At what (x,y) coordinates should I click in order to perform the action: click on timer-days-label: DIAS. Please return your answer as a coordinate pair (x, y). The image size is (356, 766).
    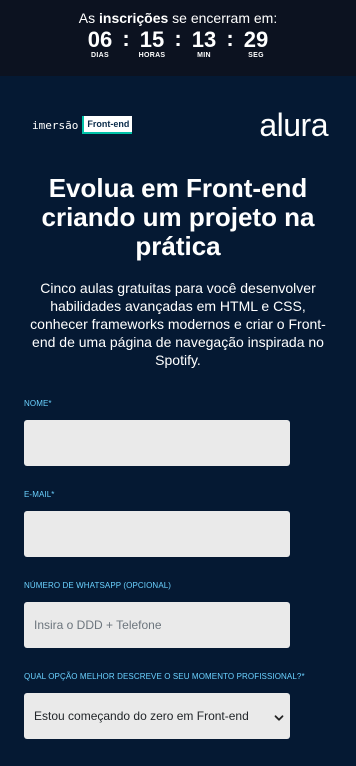
    Looking at the image, I should click on (100, 55).